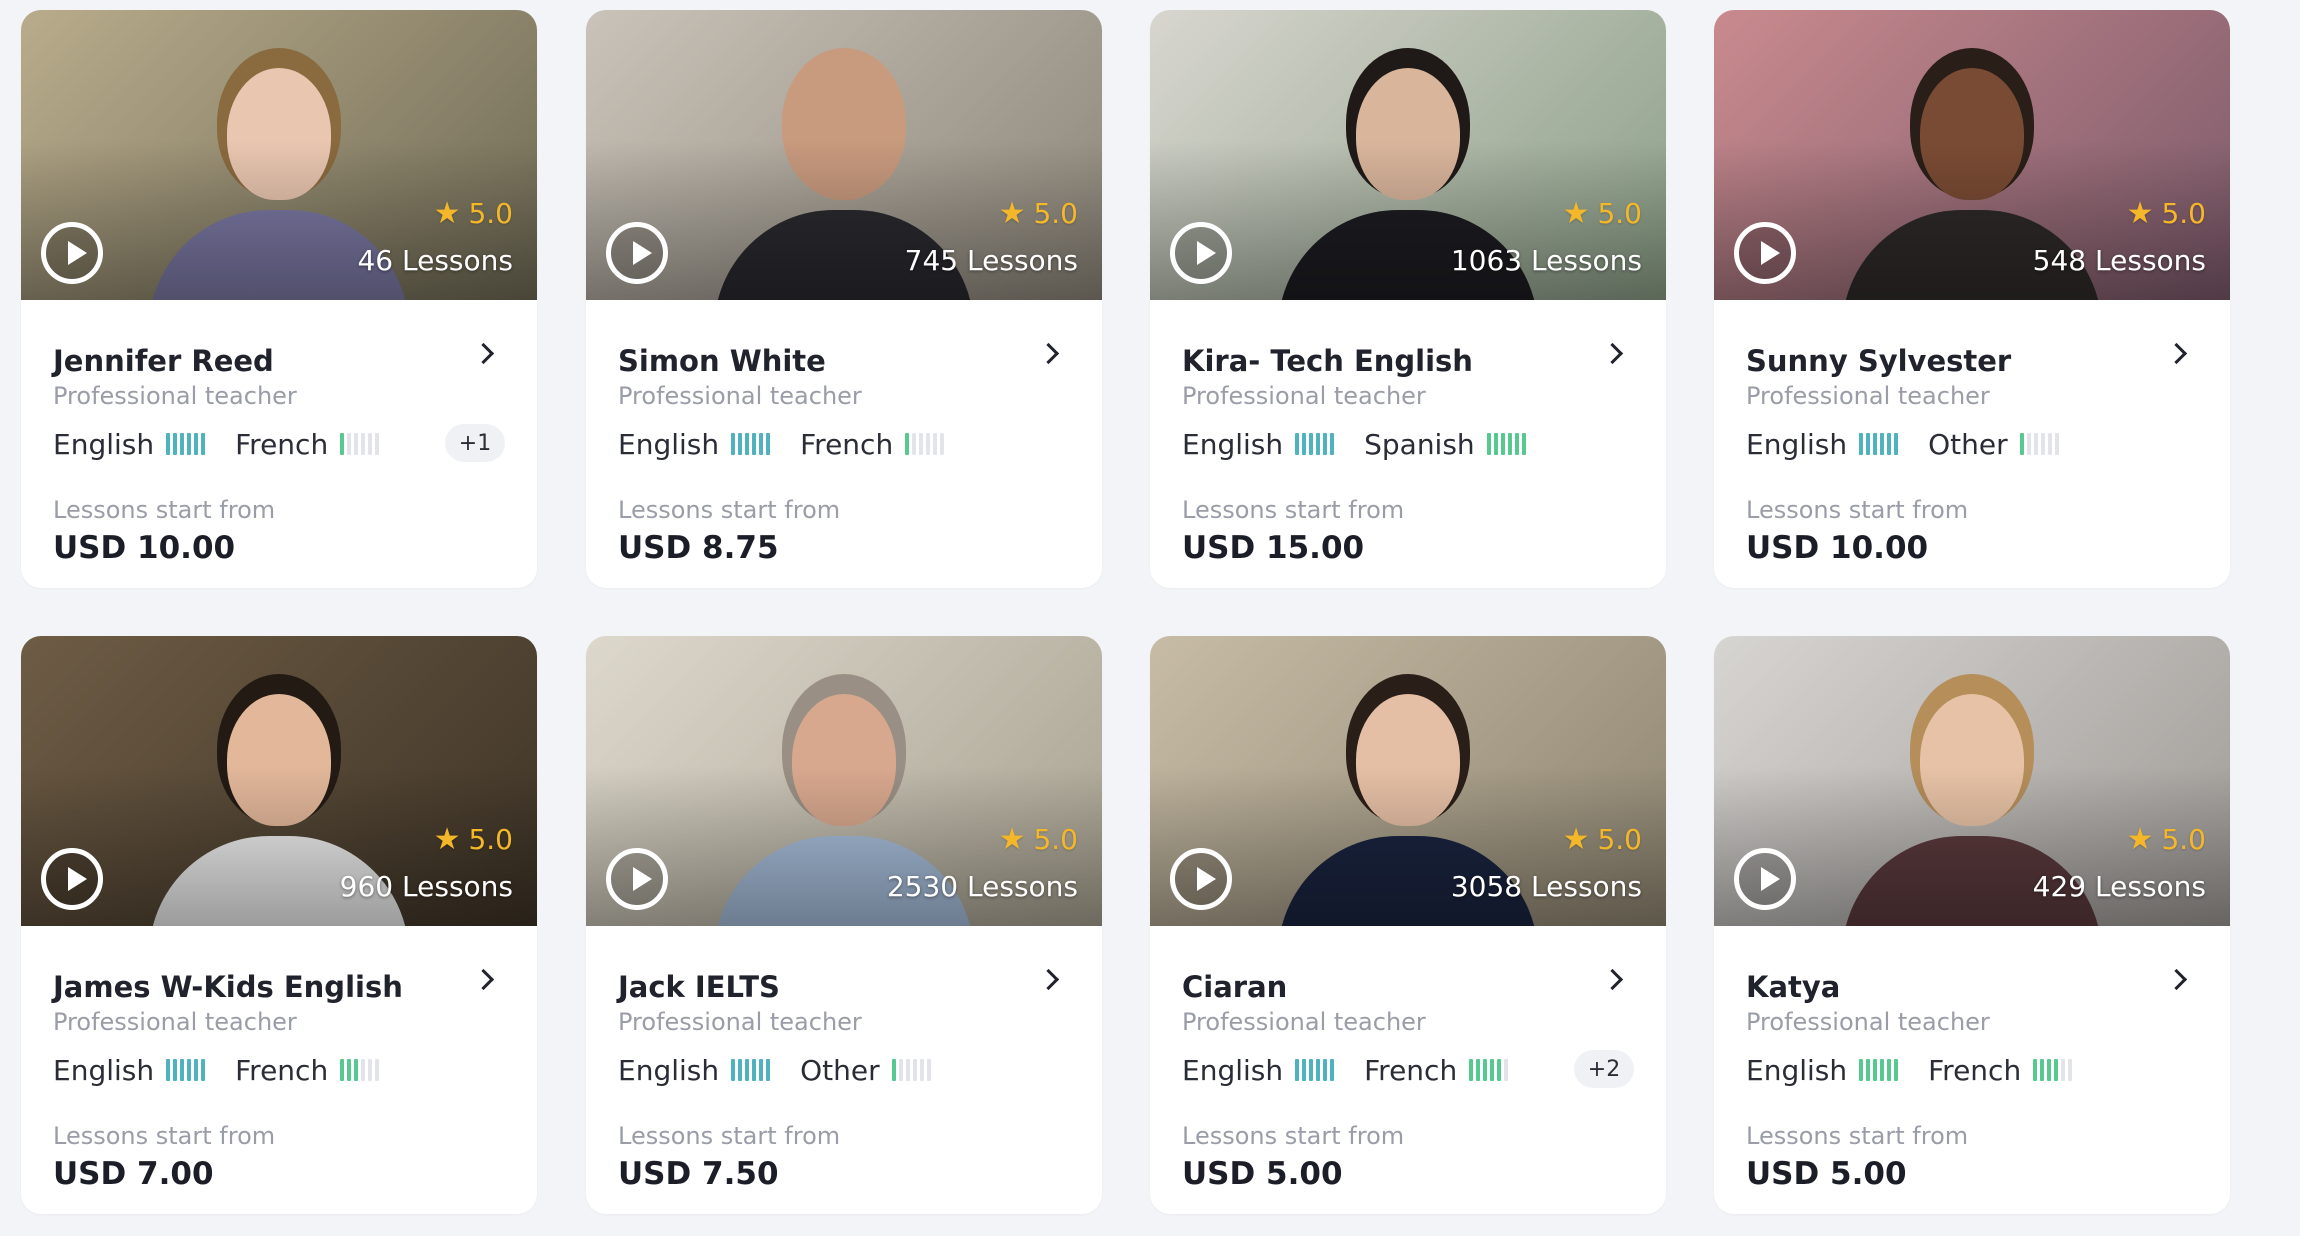 The height and width of the screenshot is (1236, 2300). Describe the element at coordinates (1972, 781) in the screenshot. I see `video-thumbnail: ★ 5.0 429 Lessons` at that location.